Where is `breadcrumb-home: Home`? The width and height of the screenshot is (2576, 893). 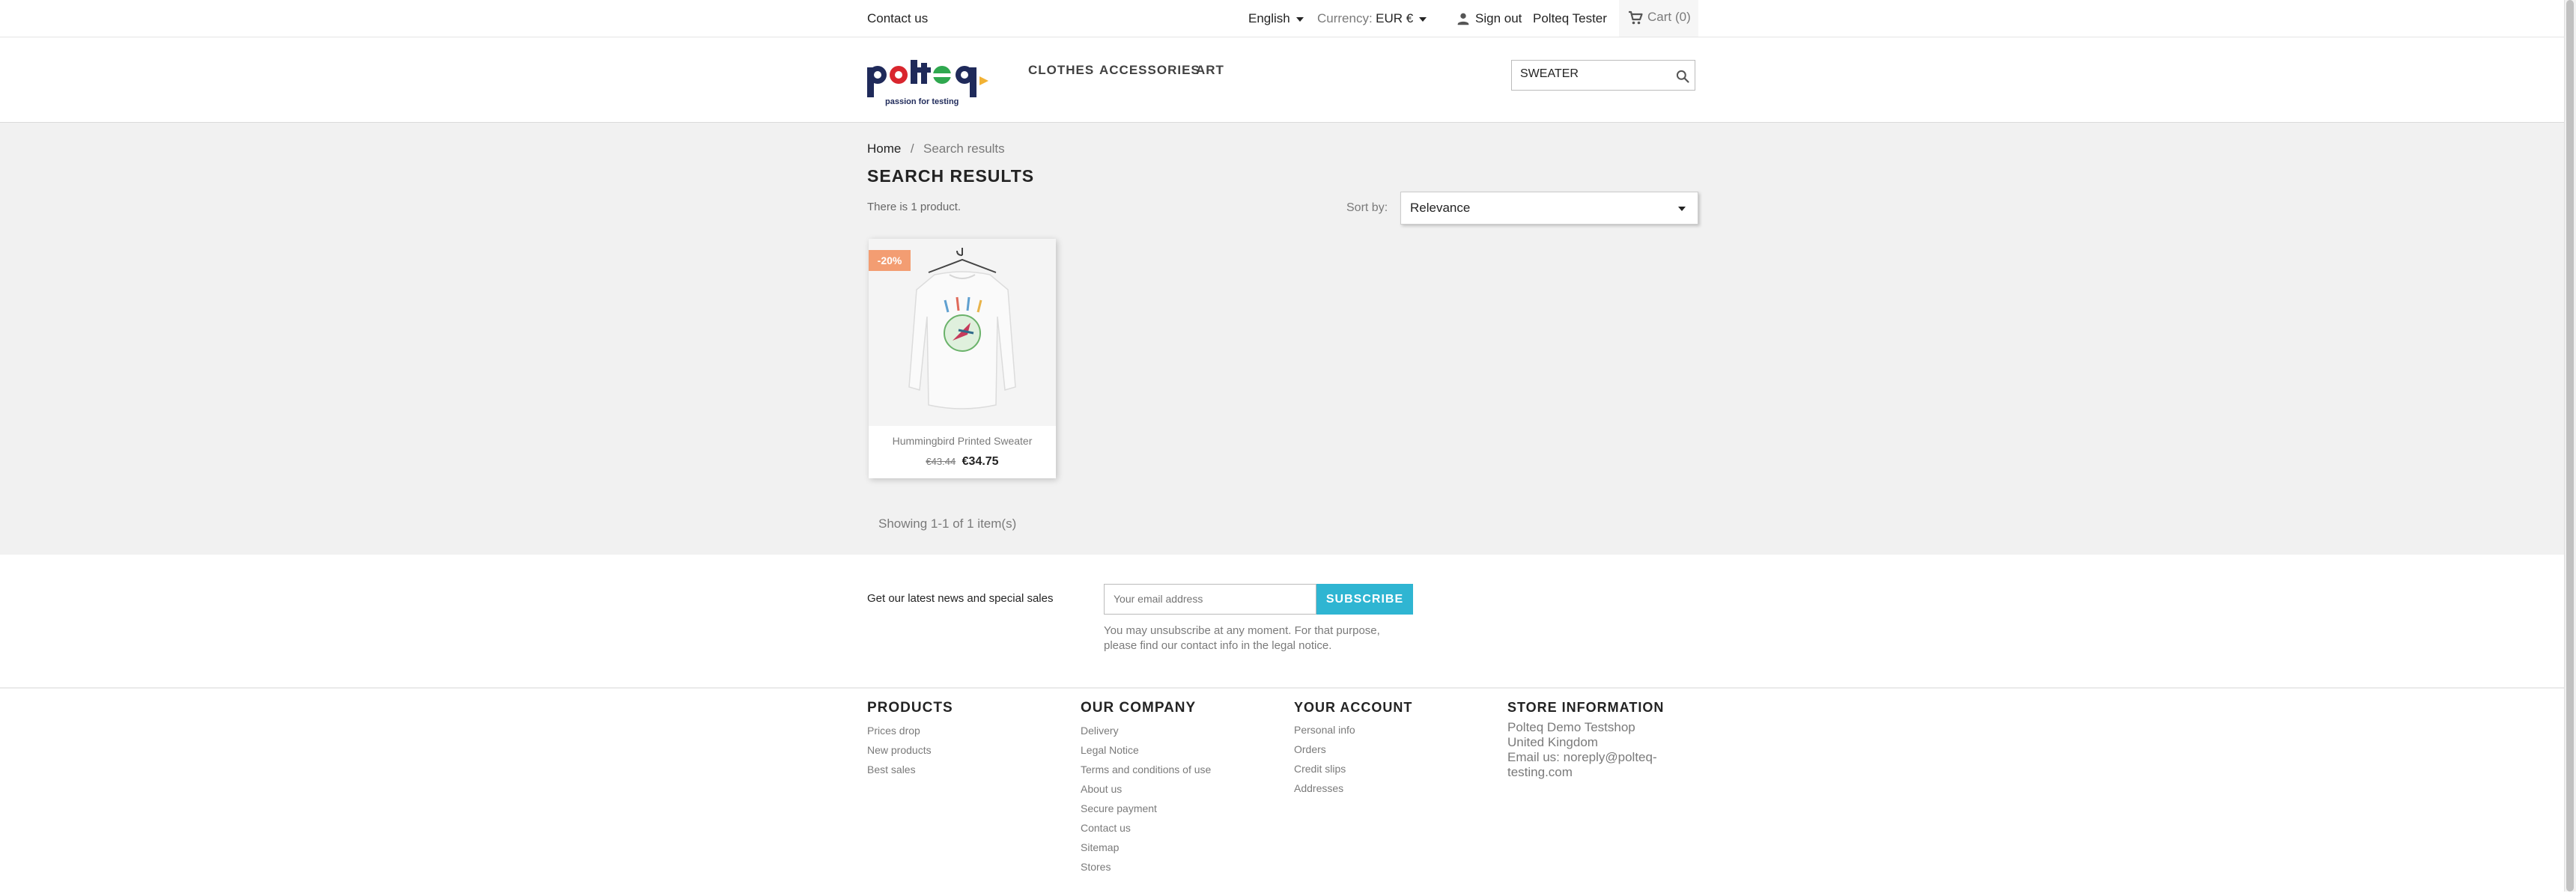
breadcrumb-home: Home is located at coordinates (884, 148).